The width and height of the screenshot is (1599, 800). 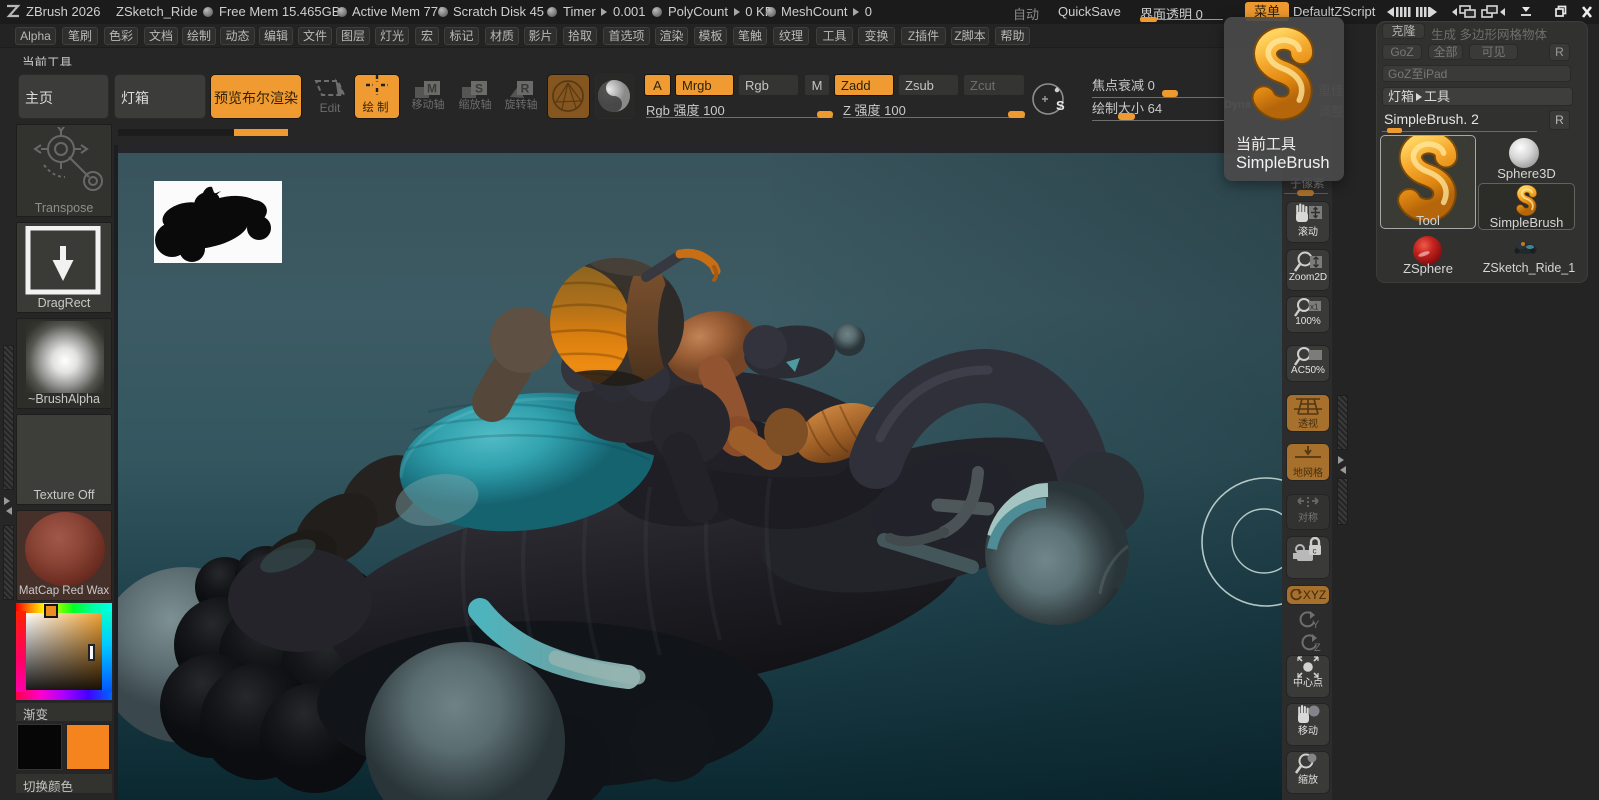 I want to click on svg-text: x1, so click(x=1314, y=307).